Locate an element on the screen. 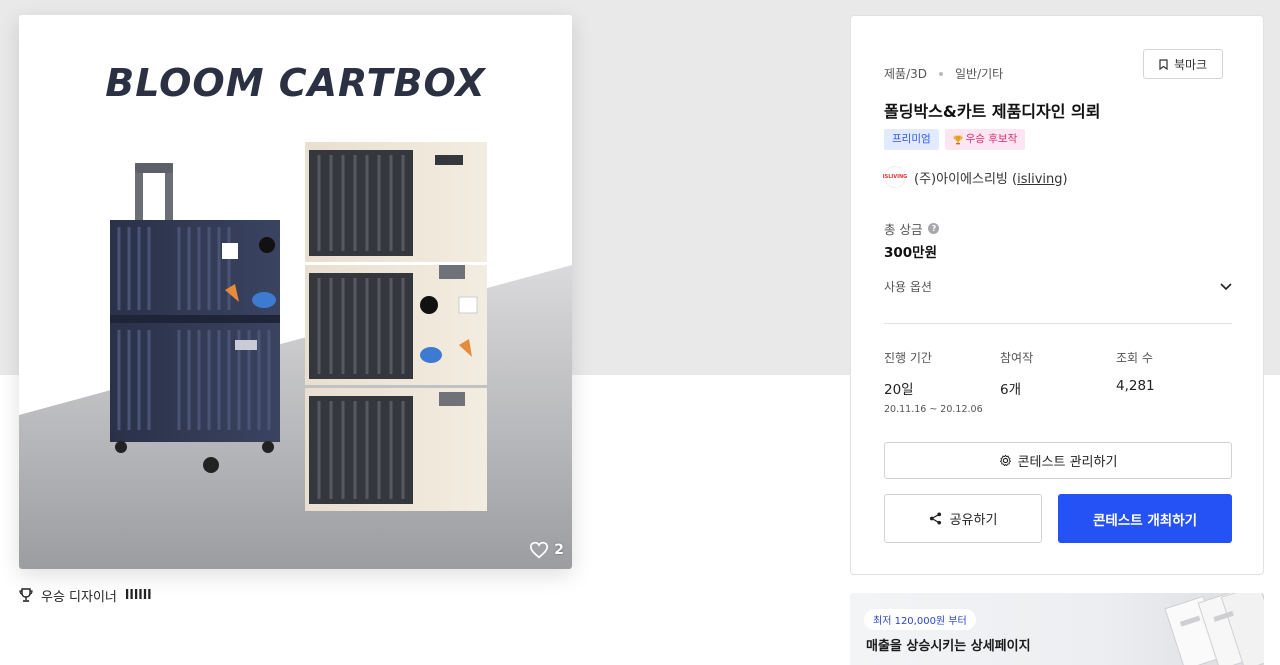  host-contest-label: 콘테스트 개최하기 is located at coordinates (1145, 520).